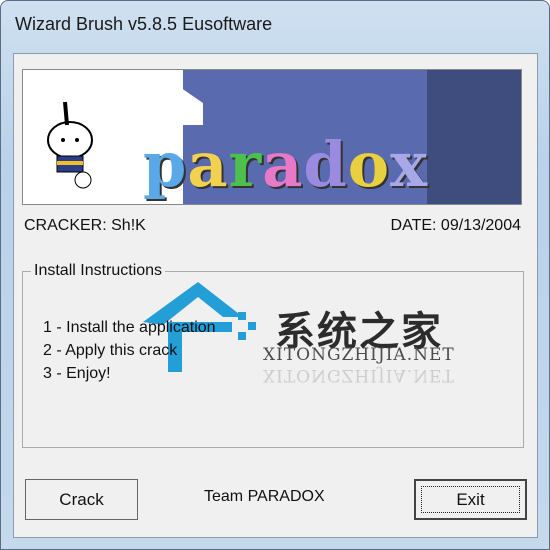  What do you see at coordinates (129, 327) in the screenshot?
I see `step-item: 1 - Install the application` at bounding box center [129, 327].